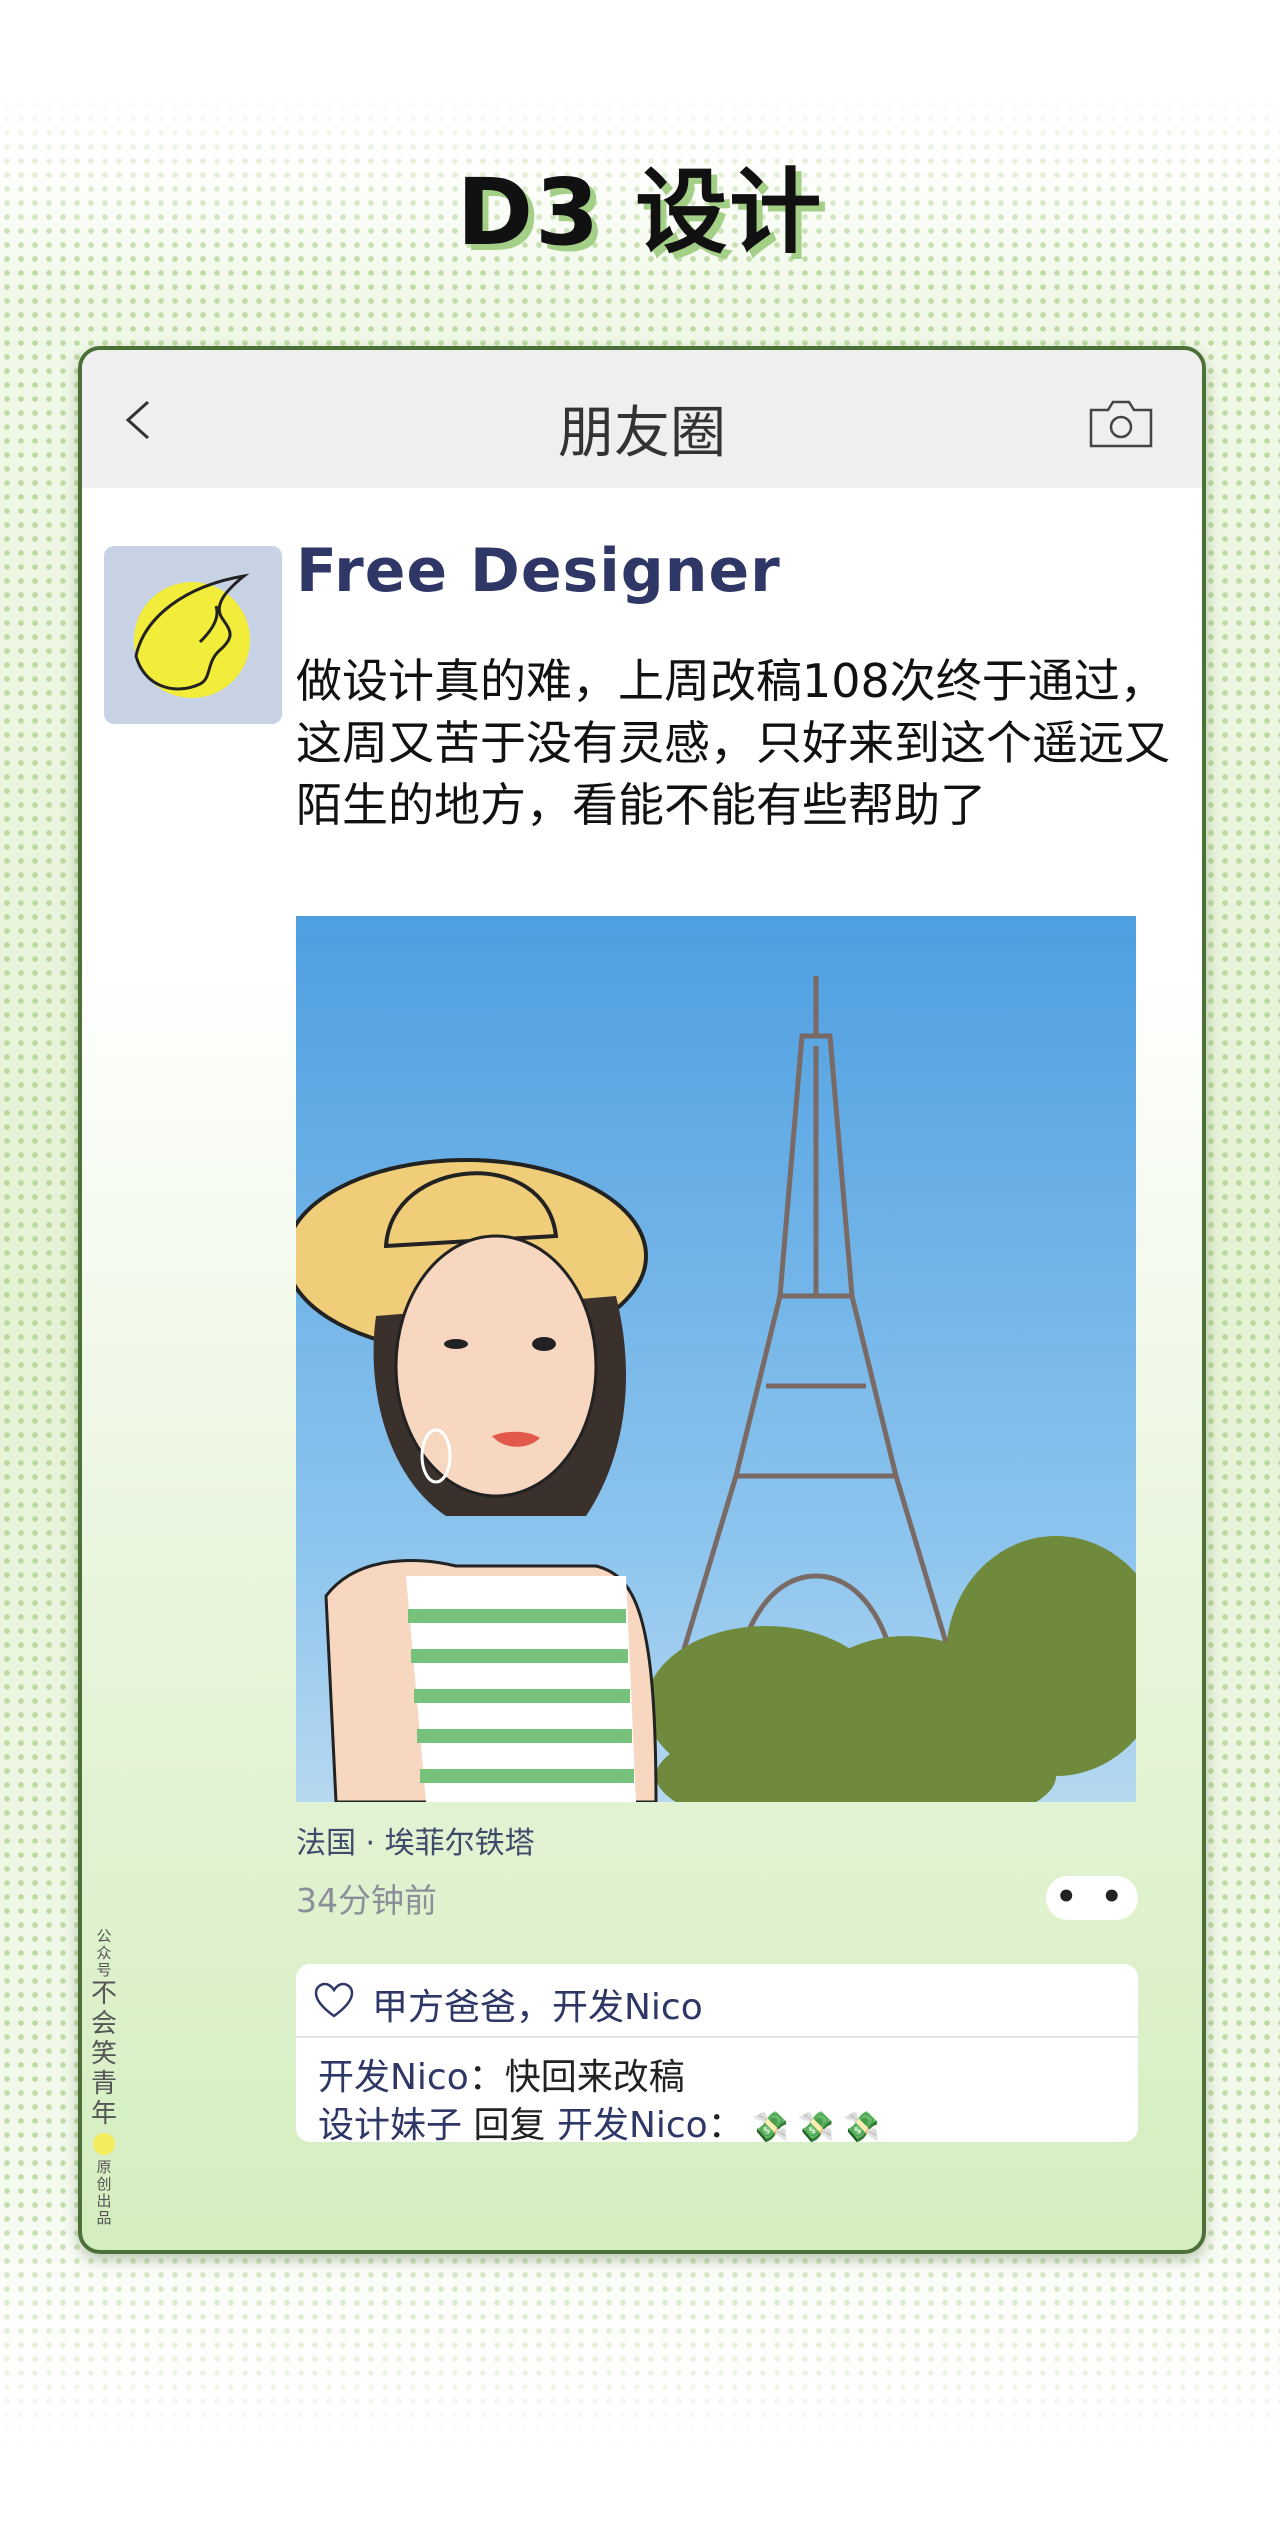  I want to click on watermark-char: 不, so click(103, 1994).